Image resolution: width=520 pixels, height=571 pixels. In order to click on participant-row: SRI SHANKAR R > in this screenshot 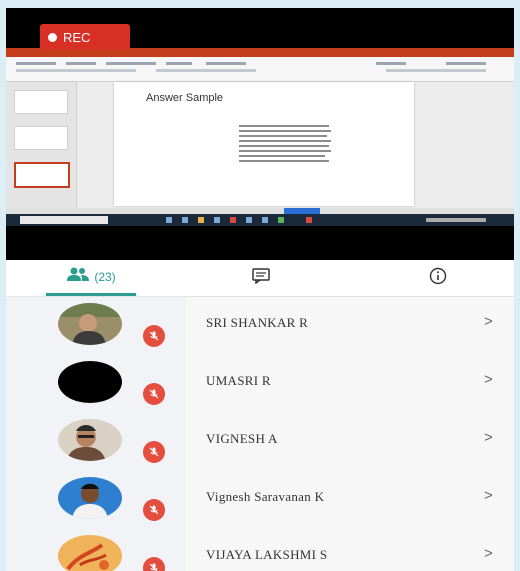, I will do `click(260, 326)`.